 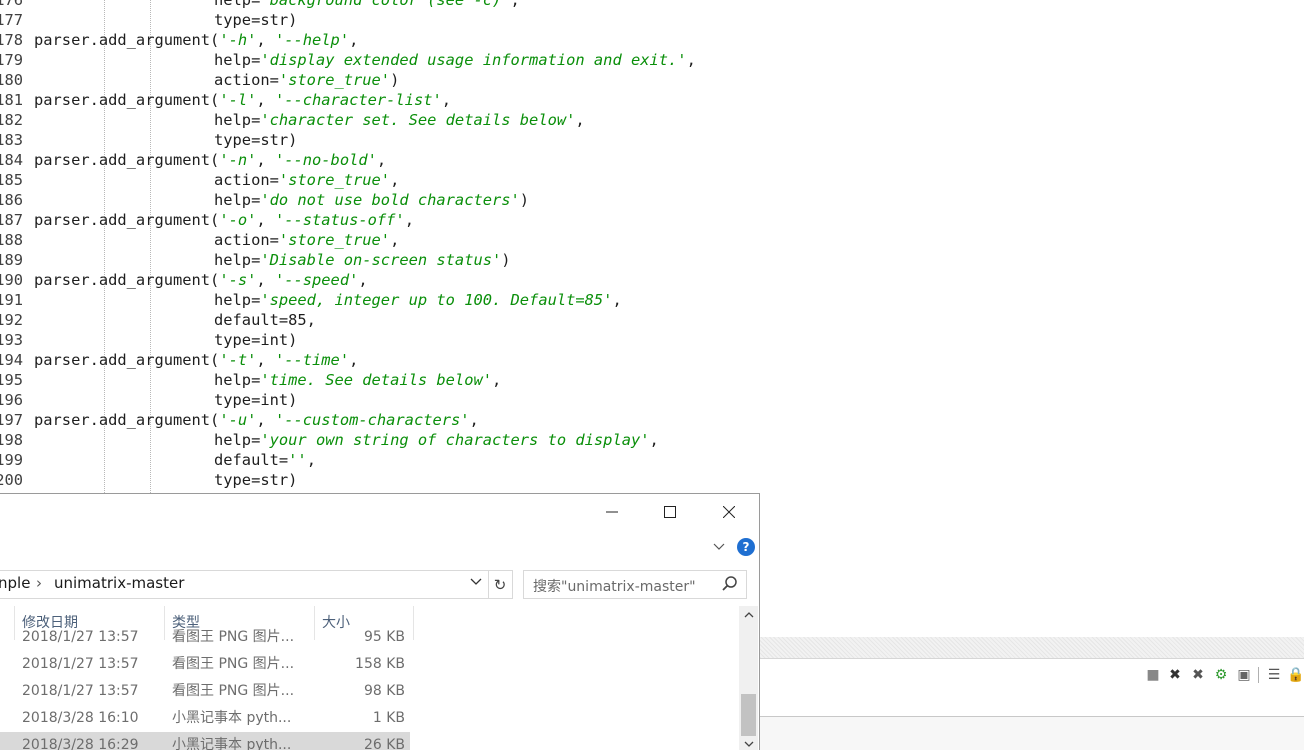 What do you see at coordinates (748, 678) in the screenshot?
I see `vertical-scrollbar` at bounding box center [748, 678].